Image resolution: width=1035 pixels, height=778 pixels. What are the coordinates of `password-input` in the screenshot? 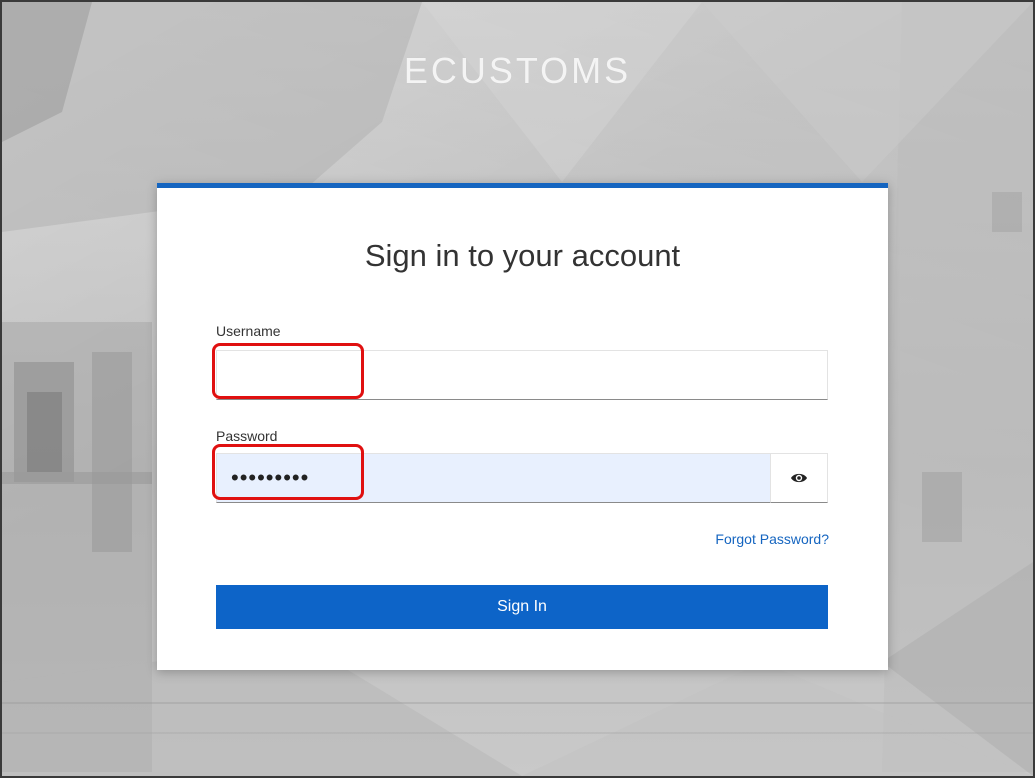 It's located at (493, 478).